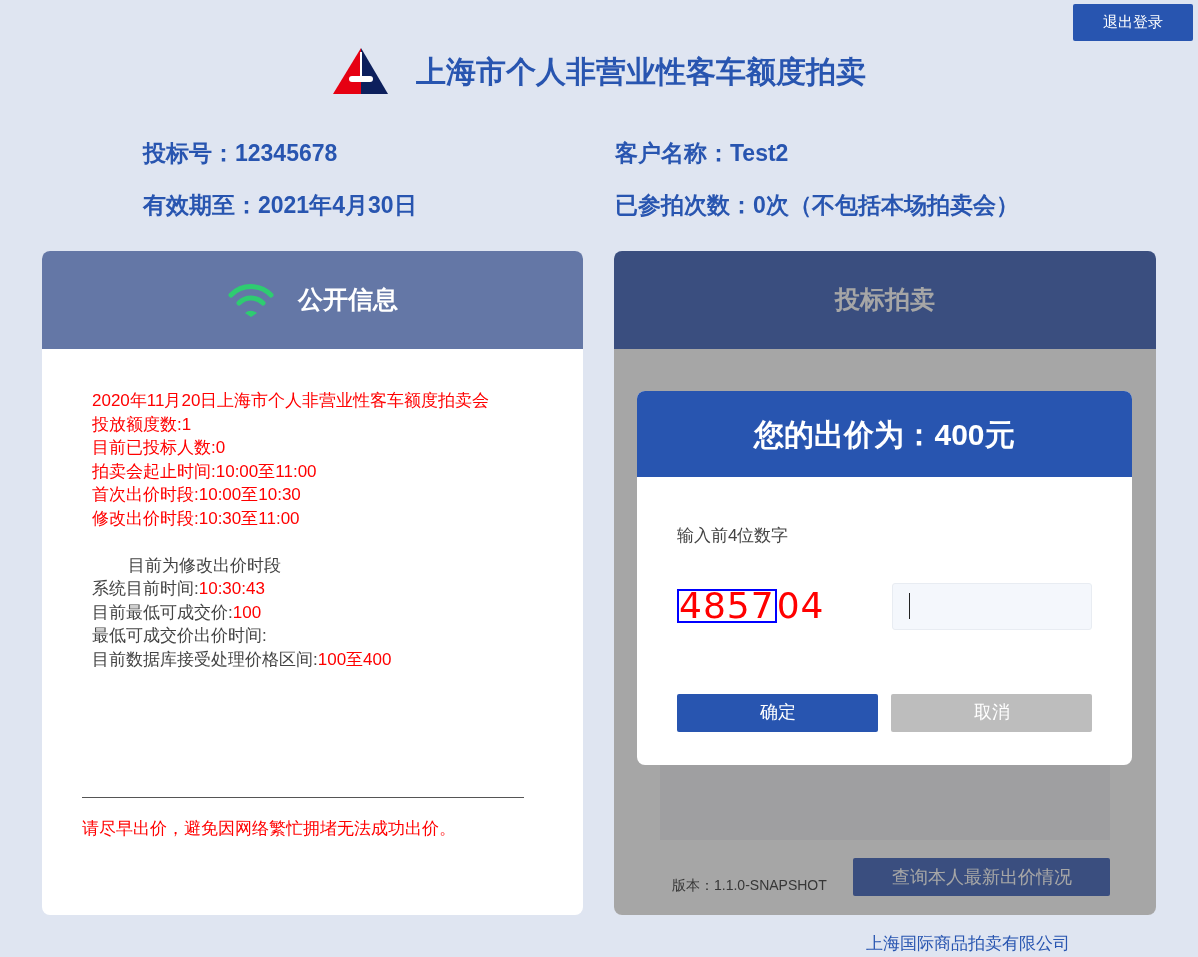 The image size is (1198, 957). What do you see at coordinates (749, 885) in the screenshot?
I see `version-text: 版本：1.1.0-SNAPSHOT` at bounding box center [749, 885].